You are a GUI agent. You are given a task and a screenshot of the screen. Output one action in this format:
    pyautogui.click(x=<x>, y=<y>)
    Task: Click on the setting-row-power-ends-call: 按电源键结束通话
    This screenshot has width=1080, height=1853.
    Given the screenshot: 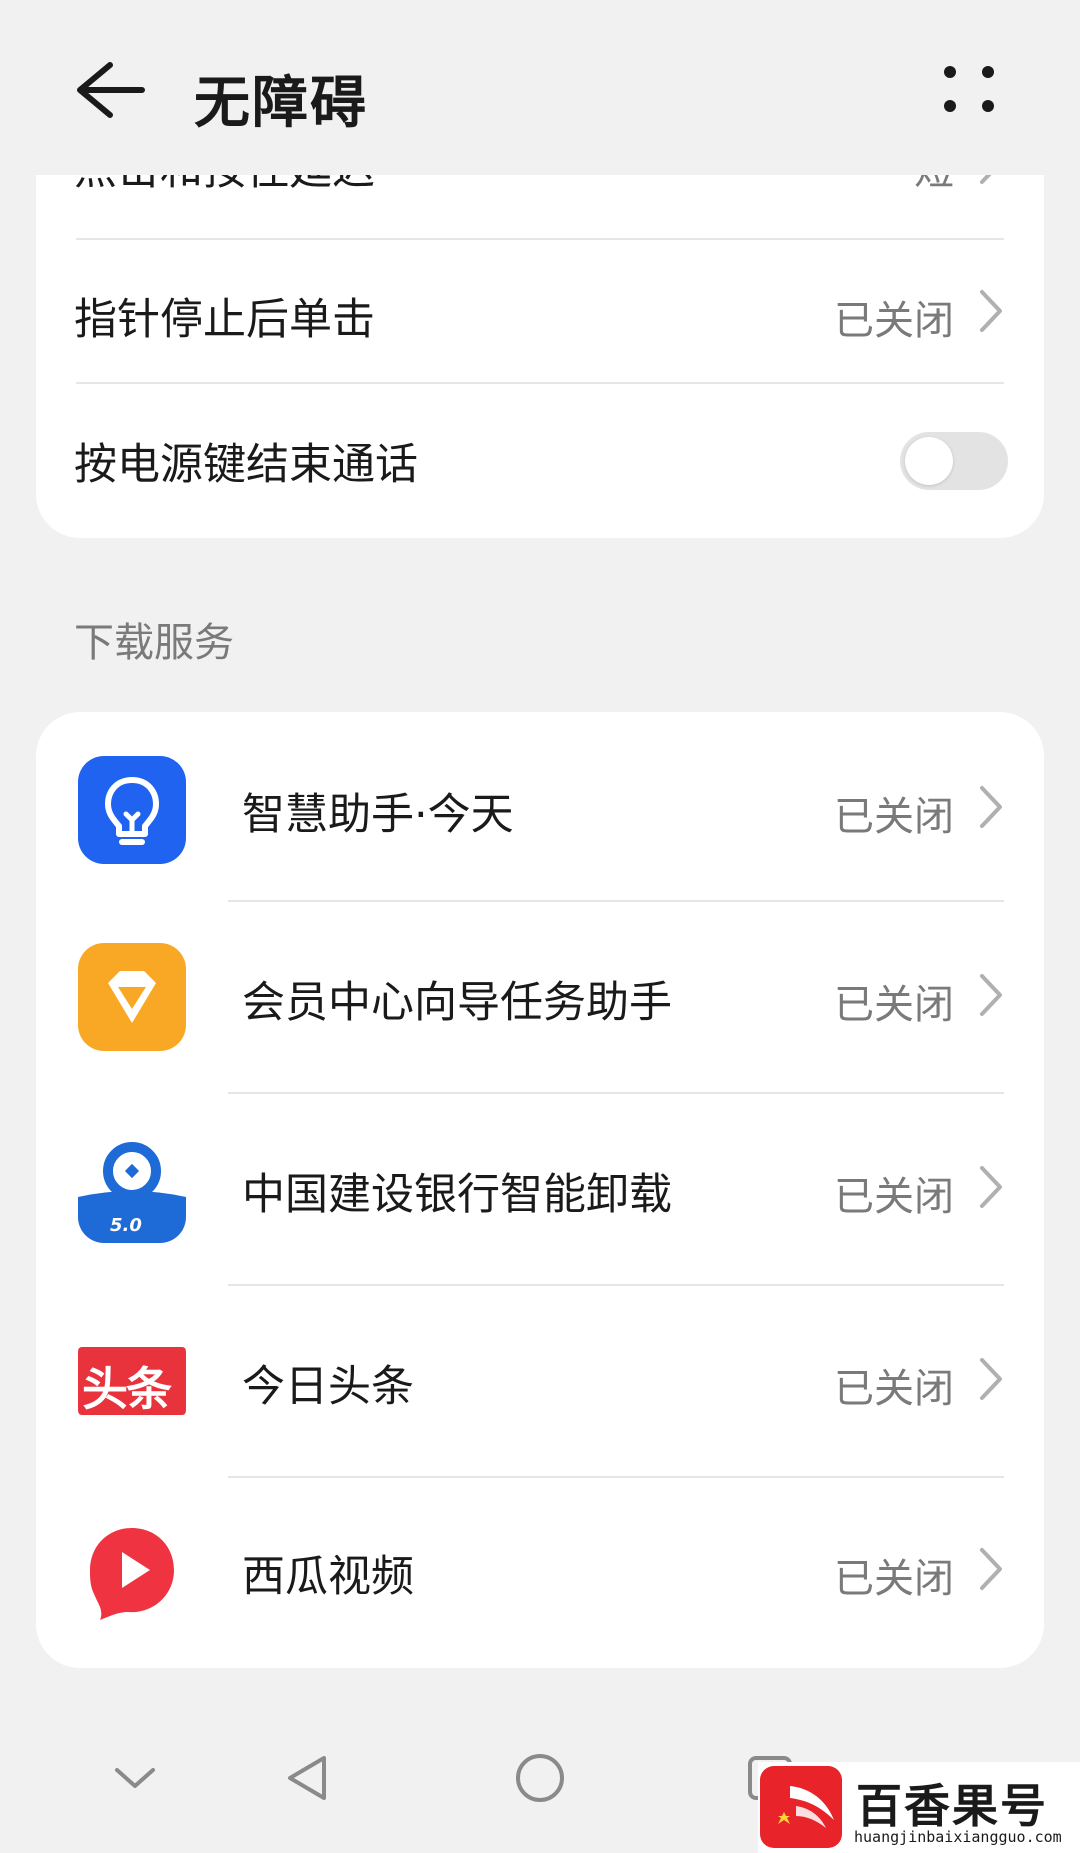 What is the action you would take?
    pyautogui.click(x=540, y=459)
    